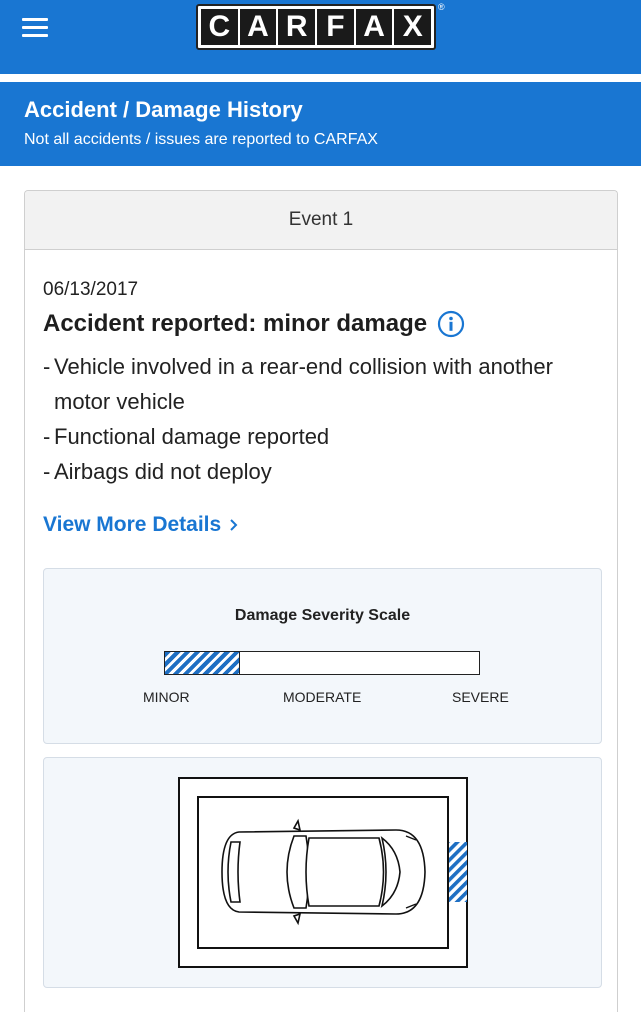 The image size is (641, 1024). Describe the element at coordinates (322, 663) in the screenshot. I see `severity-bar` at that location.